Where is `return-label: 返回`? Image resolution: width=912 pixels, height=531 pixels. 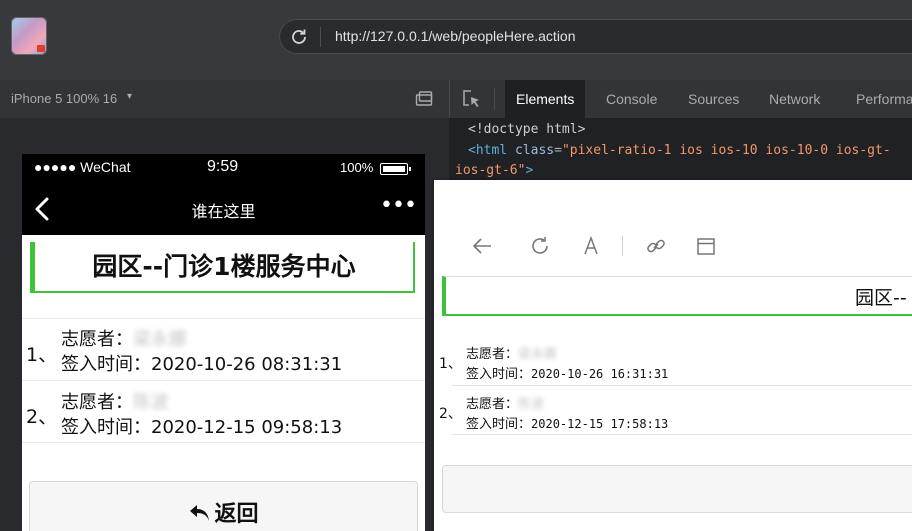 return-label: 返回 is located at coordinates (236, 514).